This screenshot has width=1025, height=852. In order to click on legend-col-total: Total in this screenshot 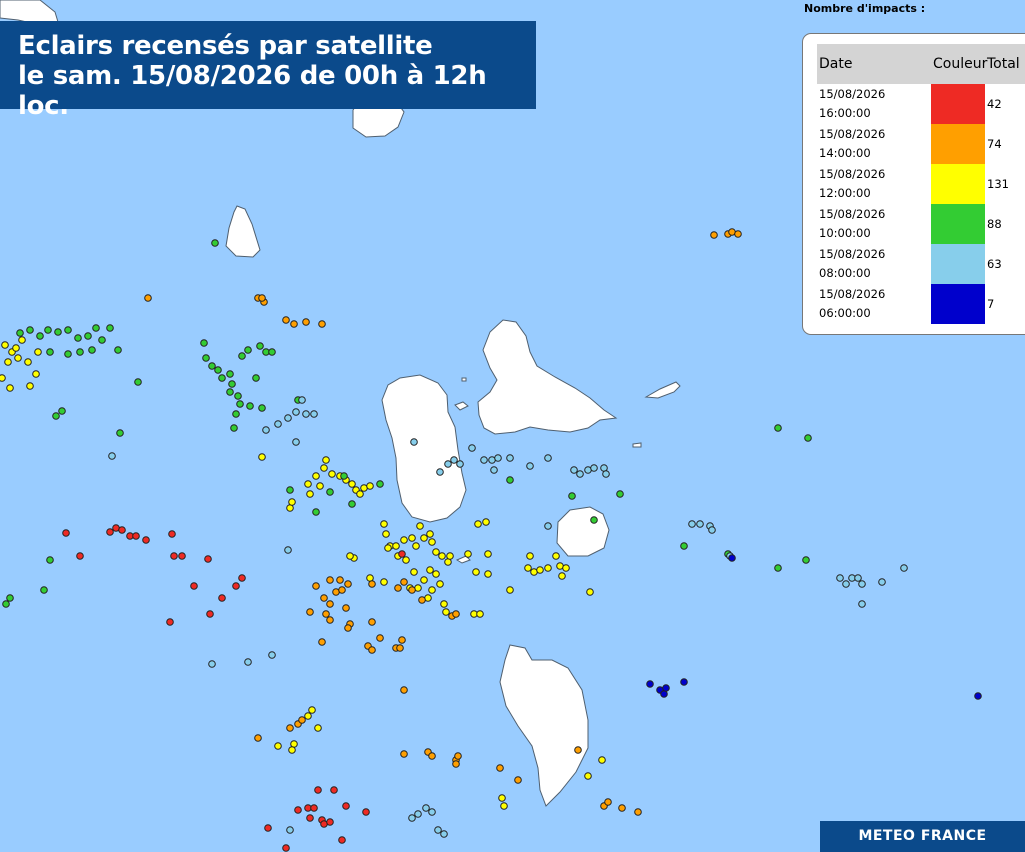, I will do `click(1003, 64)`.